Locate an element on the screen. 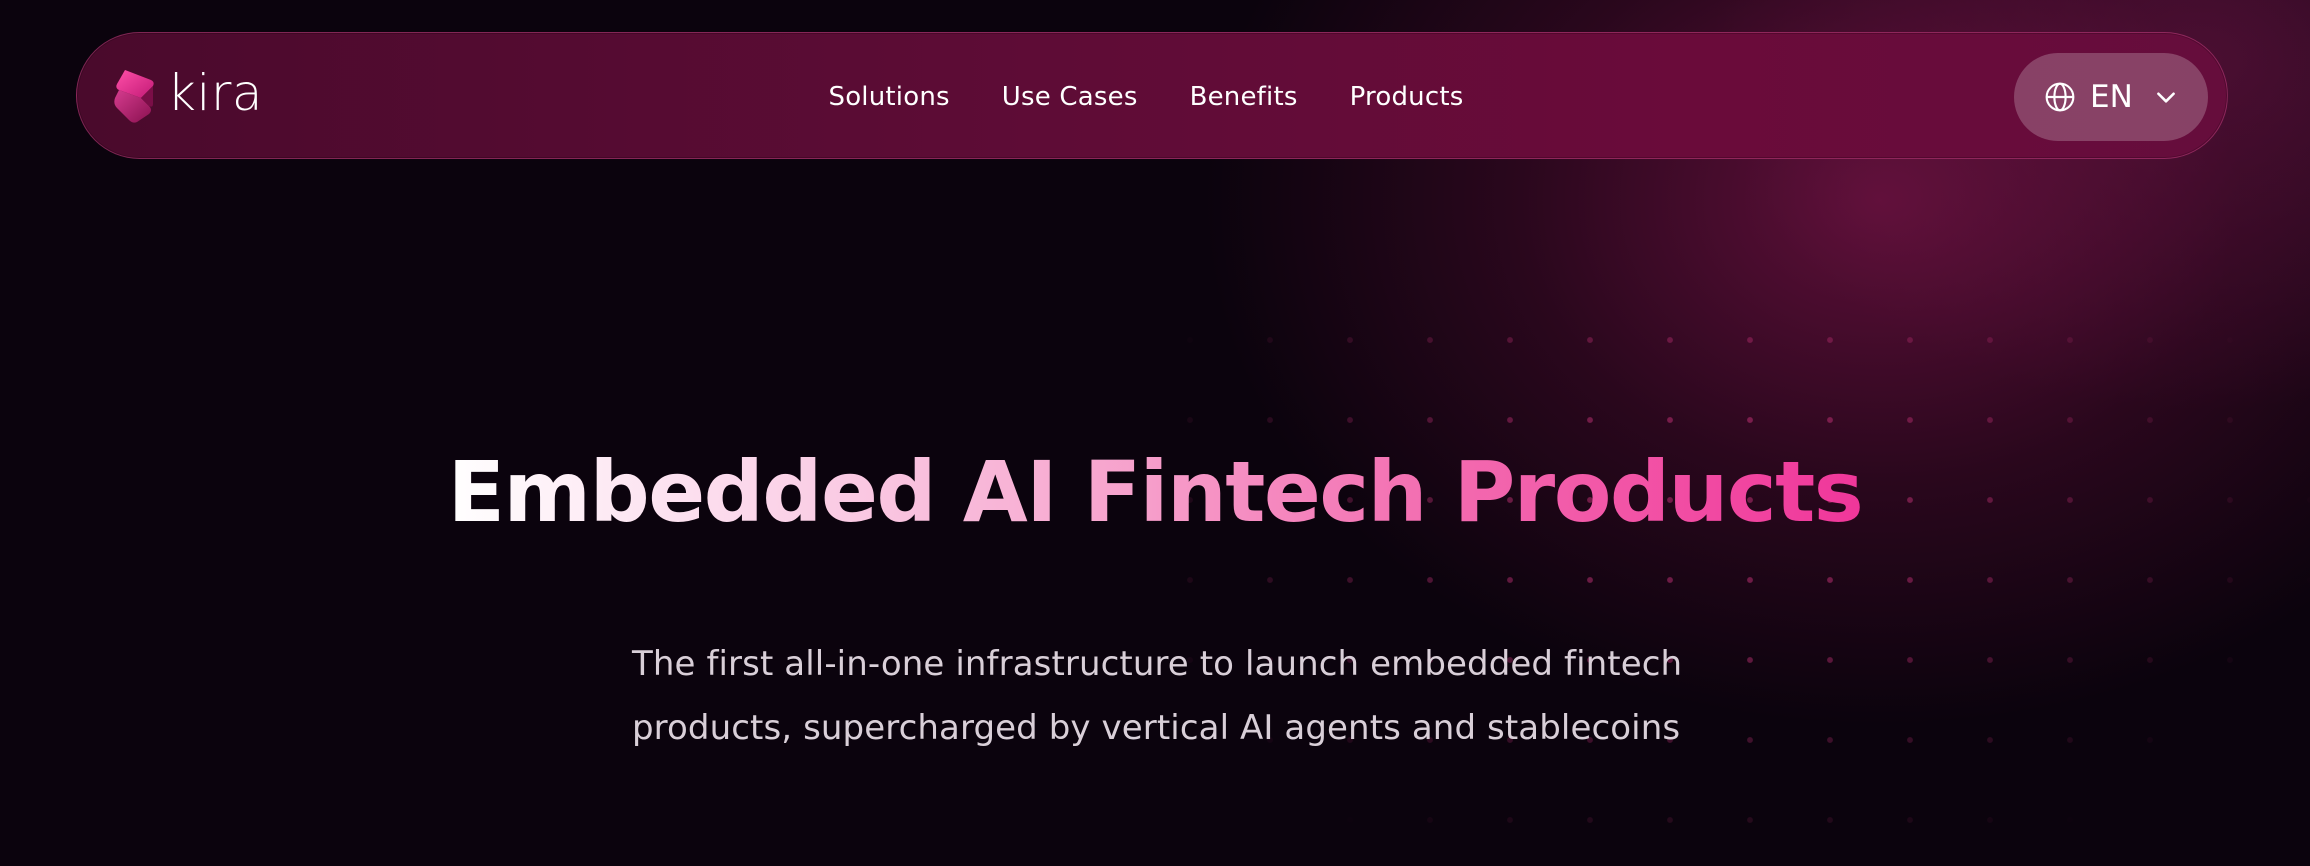 Image resolution: width=2310 pixels, height=866 pixels. nav-item-benefits: Benefits is located at coordinates (1244, 97).